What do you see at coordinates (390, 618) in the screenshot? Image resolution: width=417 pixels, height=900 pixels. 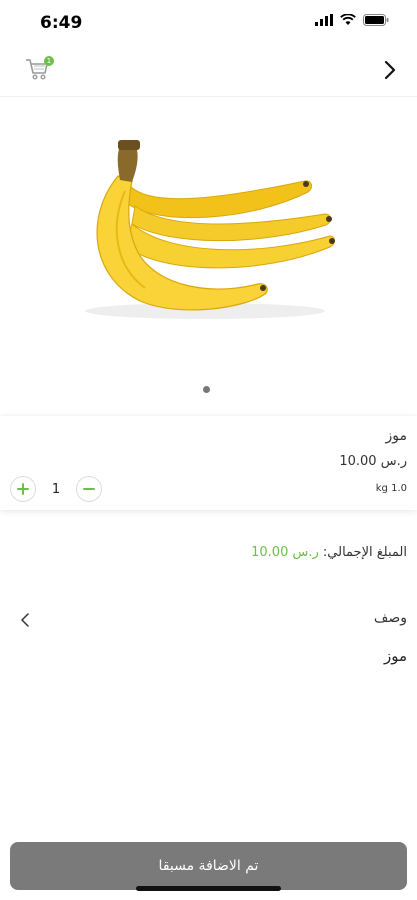 I see `description-title: وصف` at bounding box center [390, 618].